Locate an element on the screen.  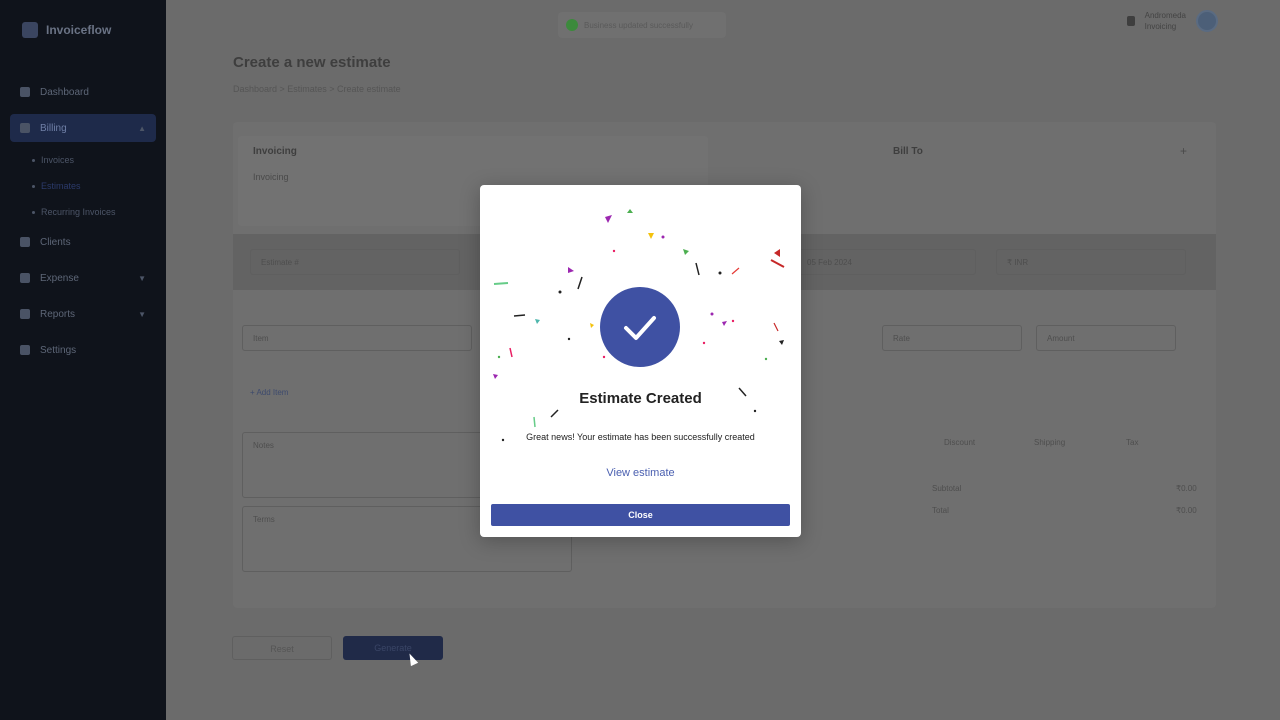
avatar is located at coordinates (1207, 21).